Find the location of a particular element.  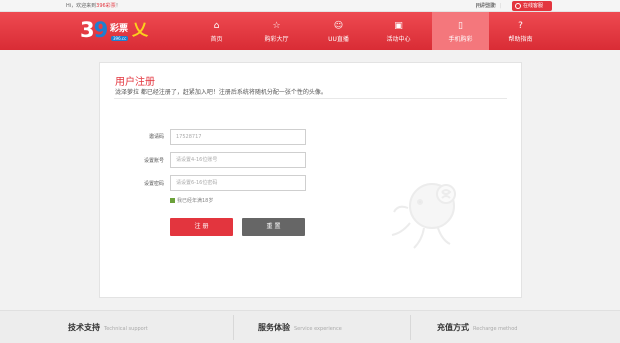

welcome-prefix: Hi，欢迎来到 is located at coordinates (81, 6).